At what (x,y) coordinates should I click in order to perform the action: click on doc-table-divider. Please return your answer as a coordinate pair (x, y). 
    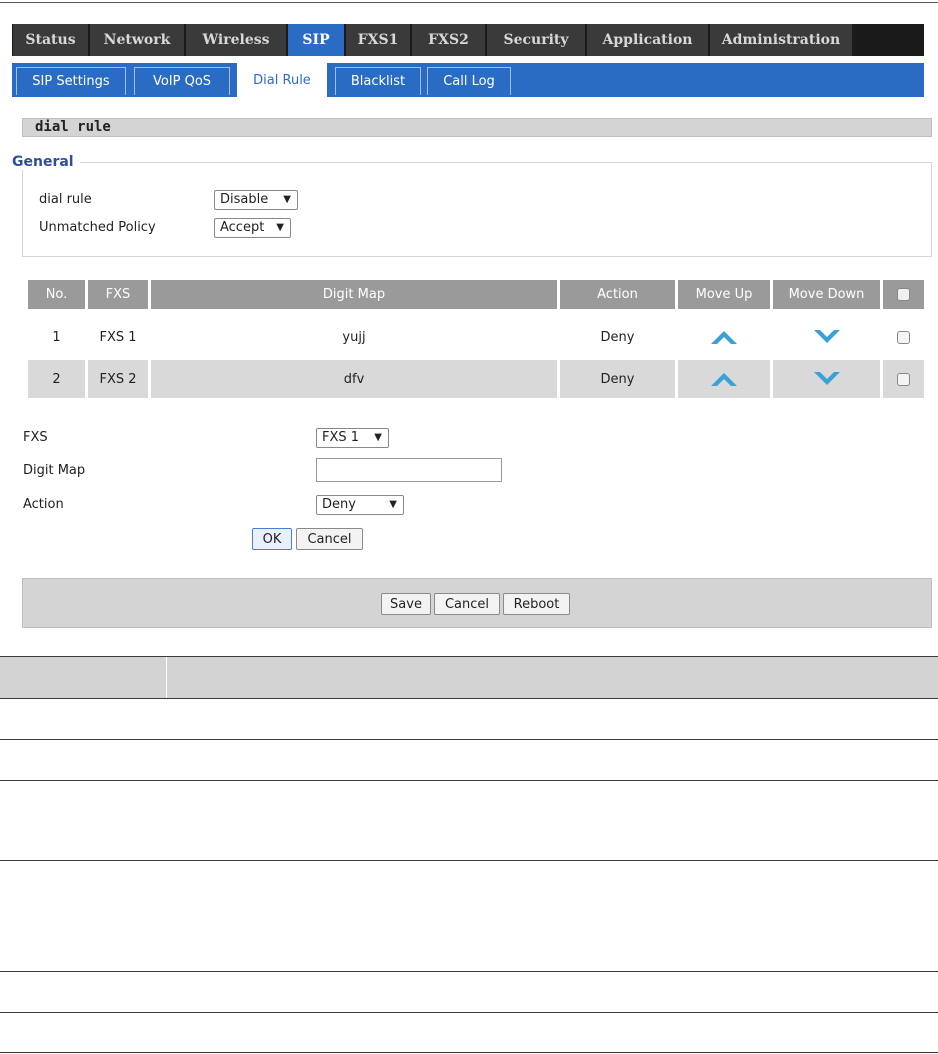
    Looking at the image, I should click on (166, 677).